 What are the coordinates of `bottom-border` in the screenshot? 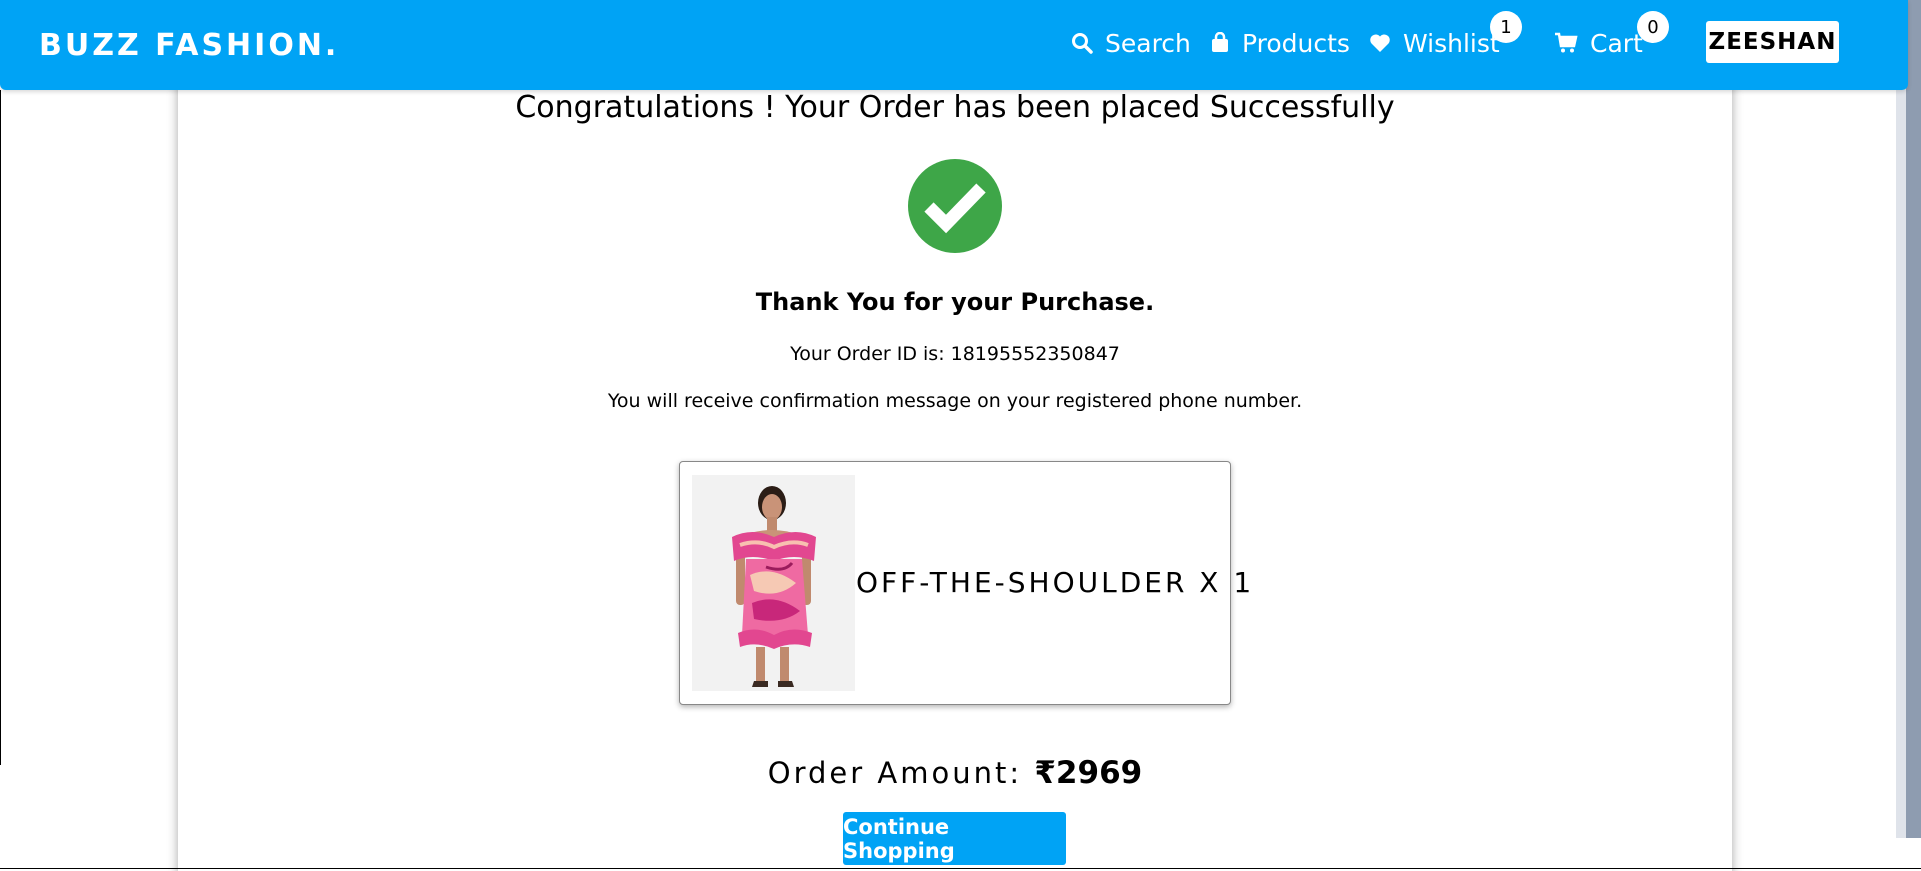 It's located at (960, 868).